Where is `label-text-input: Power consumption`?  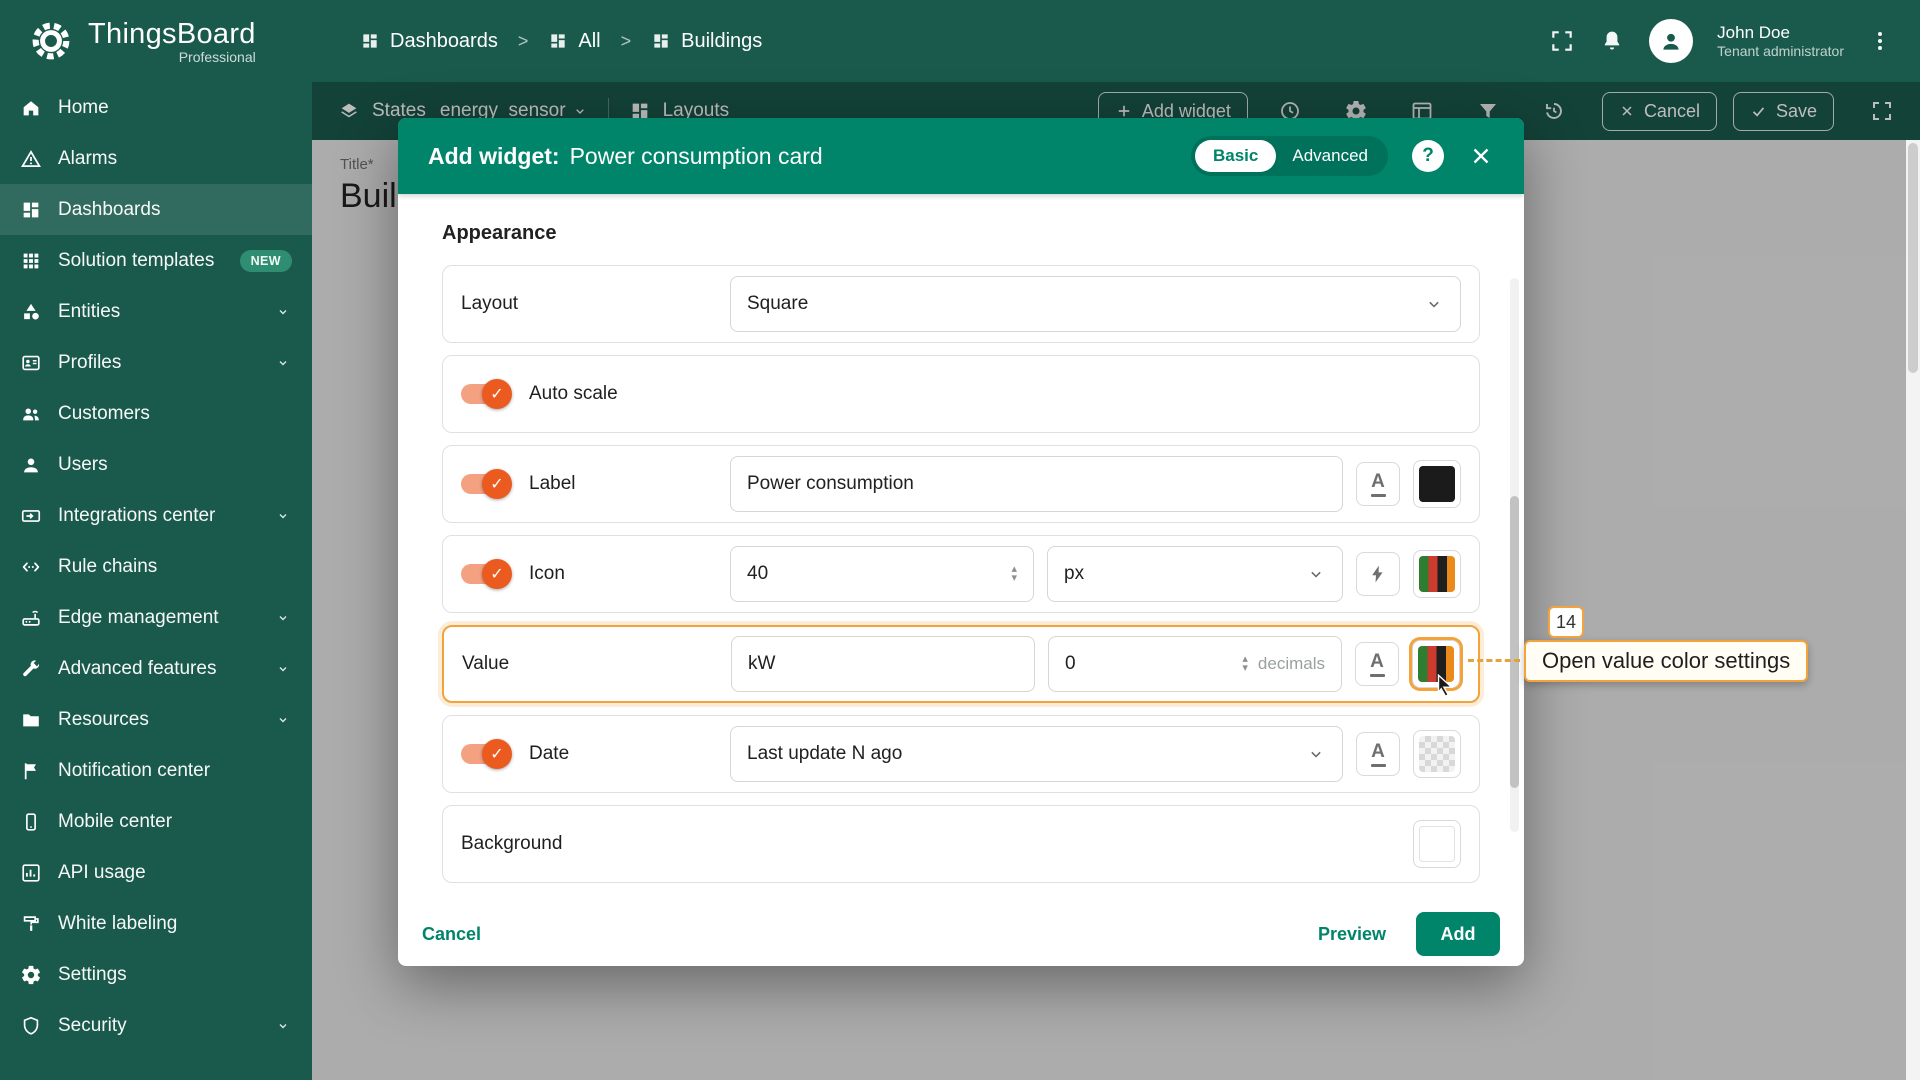
label-text-input: Power consumption is located at coordinates (1036, 484).